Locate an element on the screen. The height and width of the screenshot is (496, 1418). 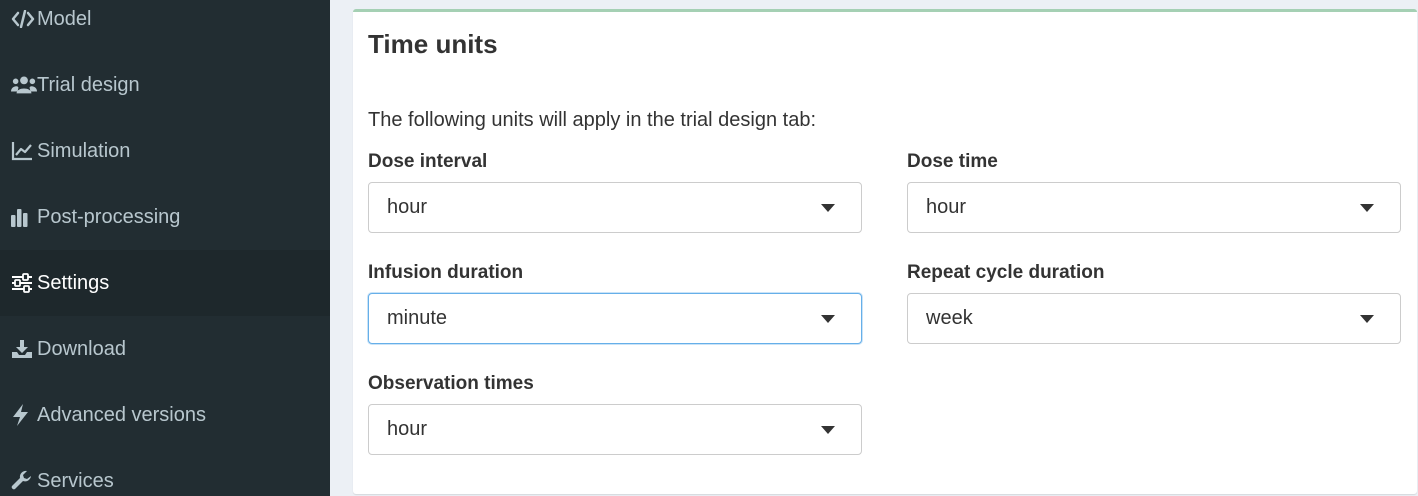
sidebar-item-label: Download is located at coordinates (81, 348).